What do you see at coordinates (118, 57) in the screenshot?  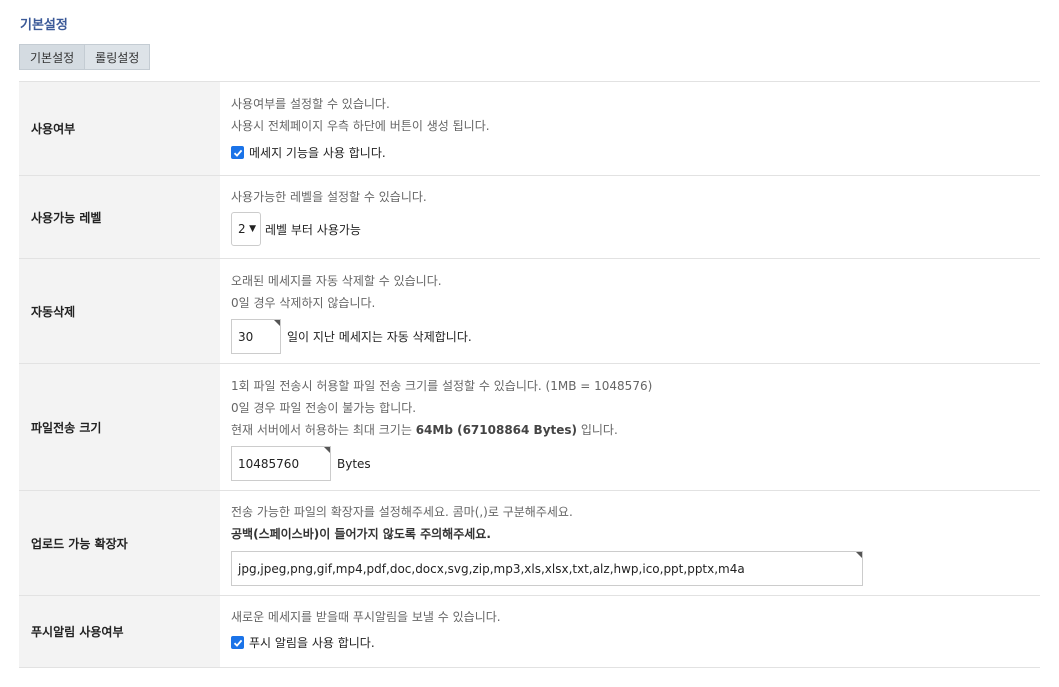 I see `tab-rolling-settings: 롤링설정` at bounding box center [118, 57].